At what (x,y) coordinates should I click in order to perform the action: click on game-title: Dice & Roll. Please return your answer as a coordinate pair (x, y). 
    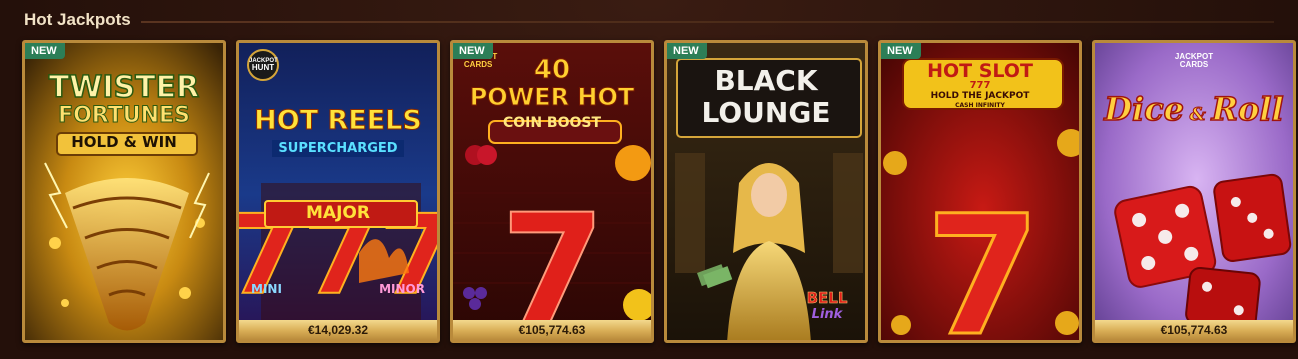
    Looking at the image, I should click on (1194, 109).